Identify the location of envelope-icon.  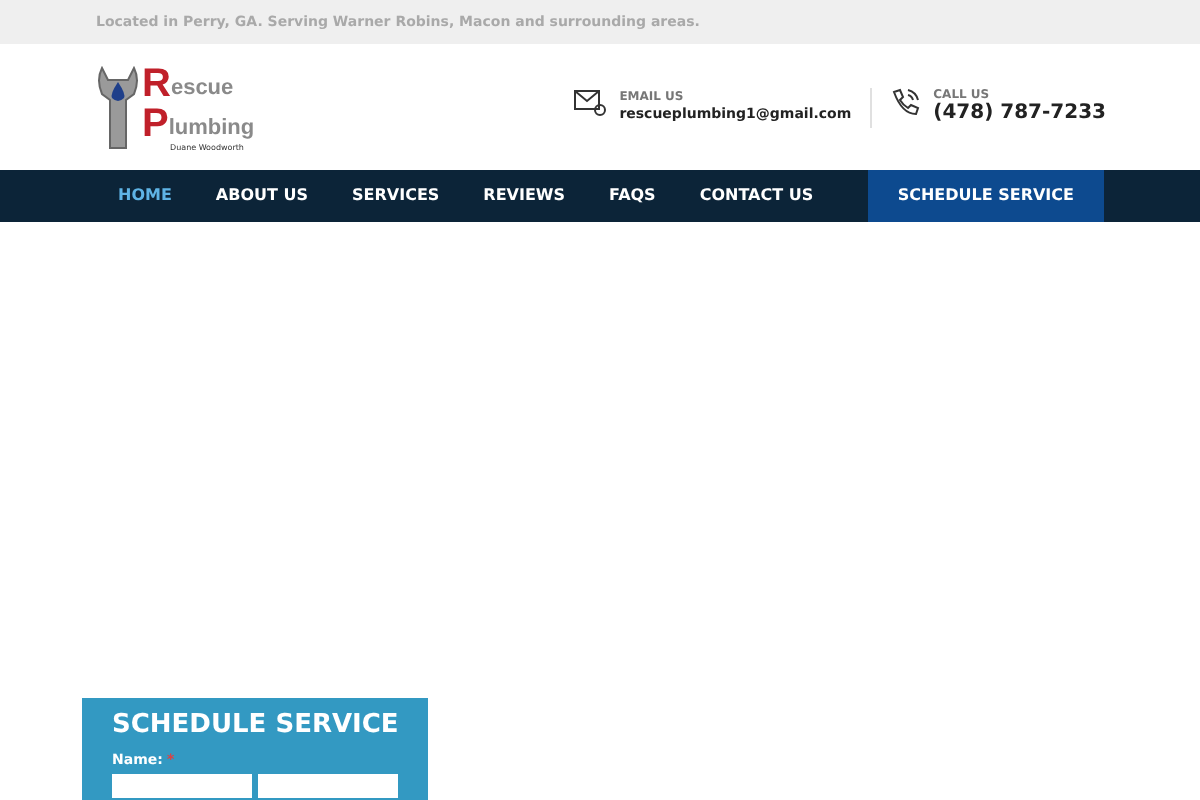
(589, 103).